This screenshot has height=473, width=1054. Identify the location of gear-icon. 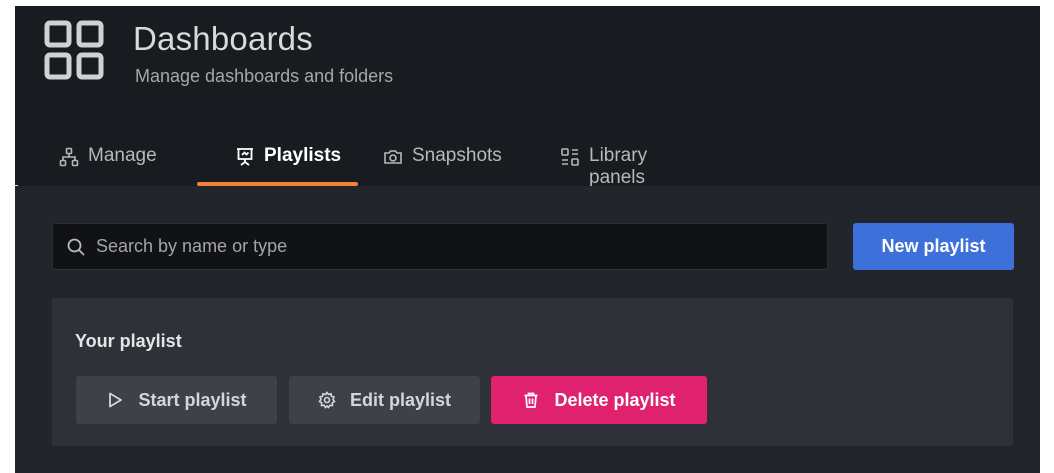
(327, 400).